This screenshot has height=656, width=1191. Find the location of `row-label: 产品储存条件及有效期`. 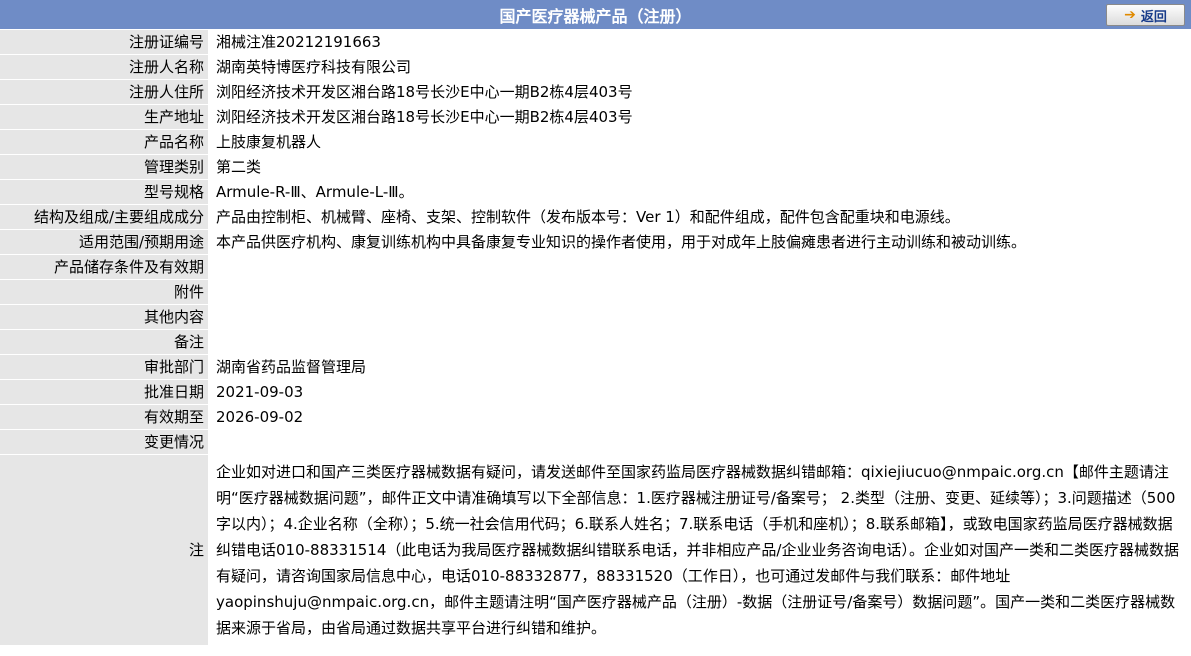

row-label: 产品储存条件及有效期 is located at coordinates (104, 267).